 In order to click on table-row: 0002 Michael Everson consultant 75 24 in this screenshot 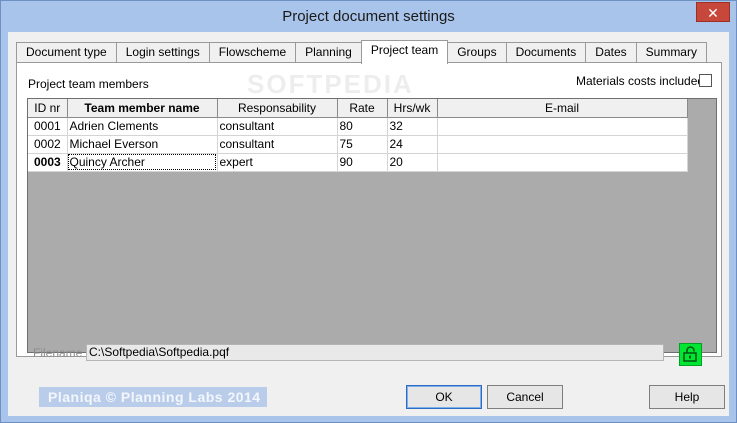, I will do `click(358, 144)`.